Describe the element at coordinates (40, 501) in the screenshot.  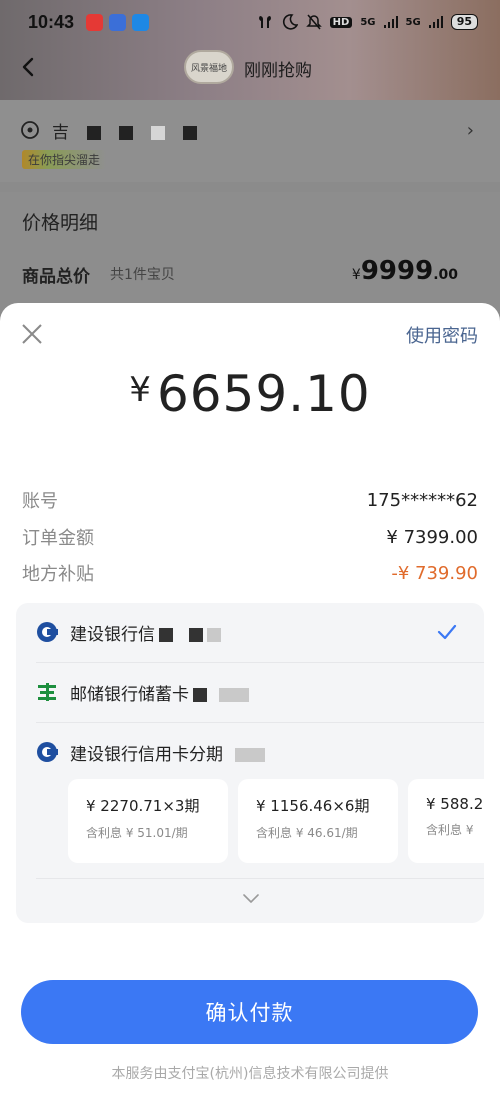
I see `detail-key: 账号` at that location.